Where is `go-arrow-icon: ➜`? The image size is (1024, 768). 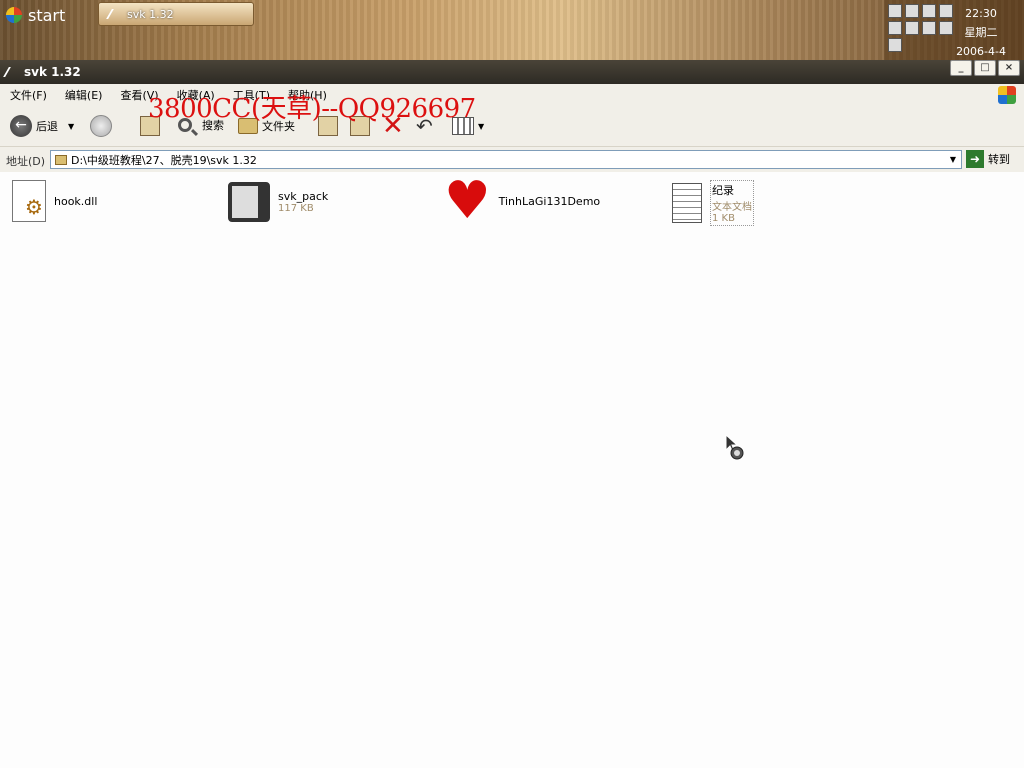 go-arrow-icon: ➜ is located at coordinates (975, 159).